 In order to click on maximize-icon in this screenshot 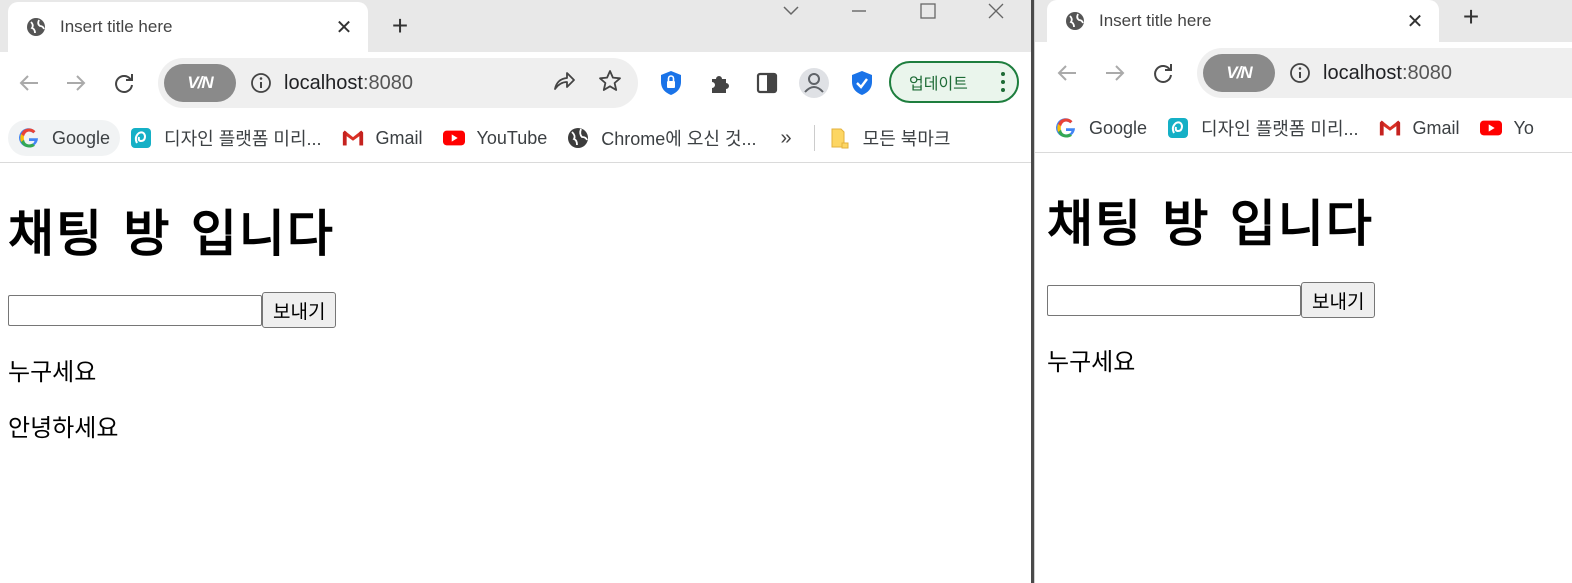, I will do `click(928, 11)`.